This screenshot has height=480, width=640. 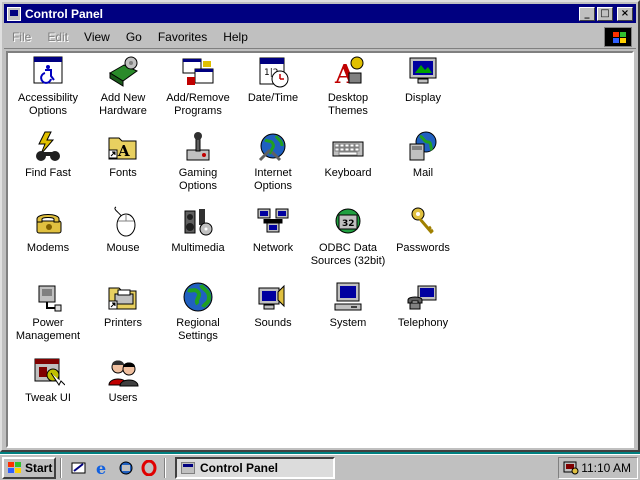 What do you see at coordinates (48, 72) in the screenshot?
I see `accessibility-icon` at bounding box center [48, 72].